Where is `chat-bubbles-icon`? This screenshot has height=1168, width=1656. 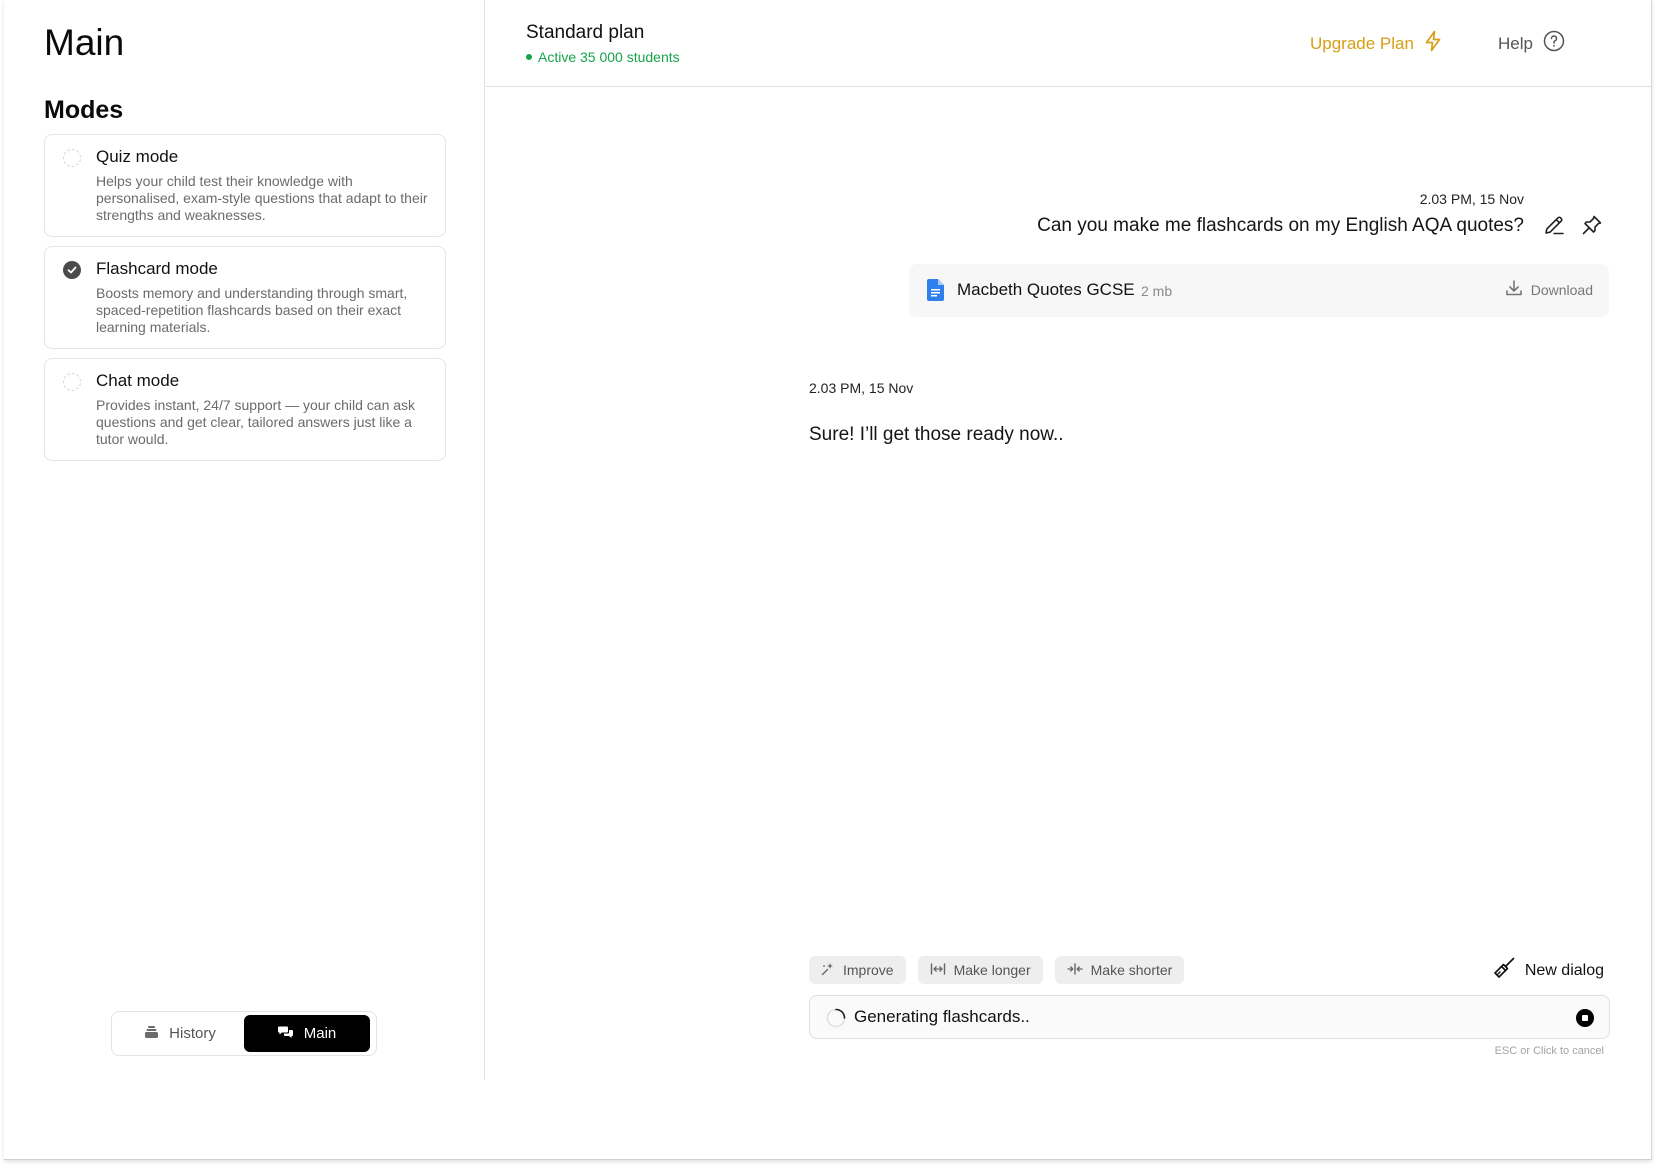 chat-bubbles-icon is located at coordinates (285, 1034).